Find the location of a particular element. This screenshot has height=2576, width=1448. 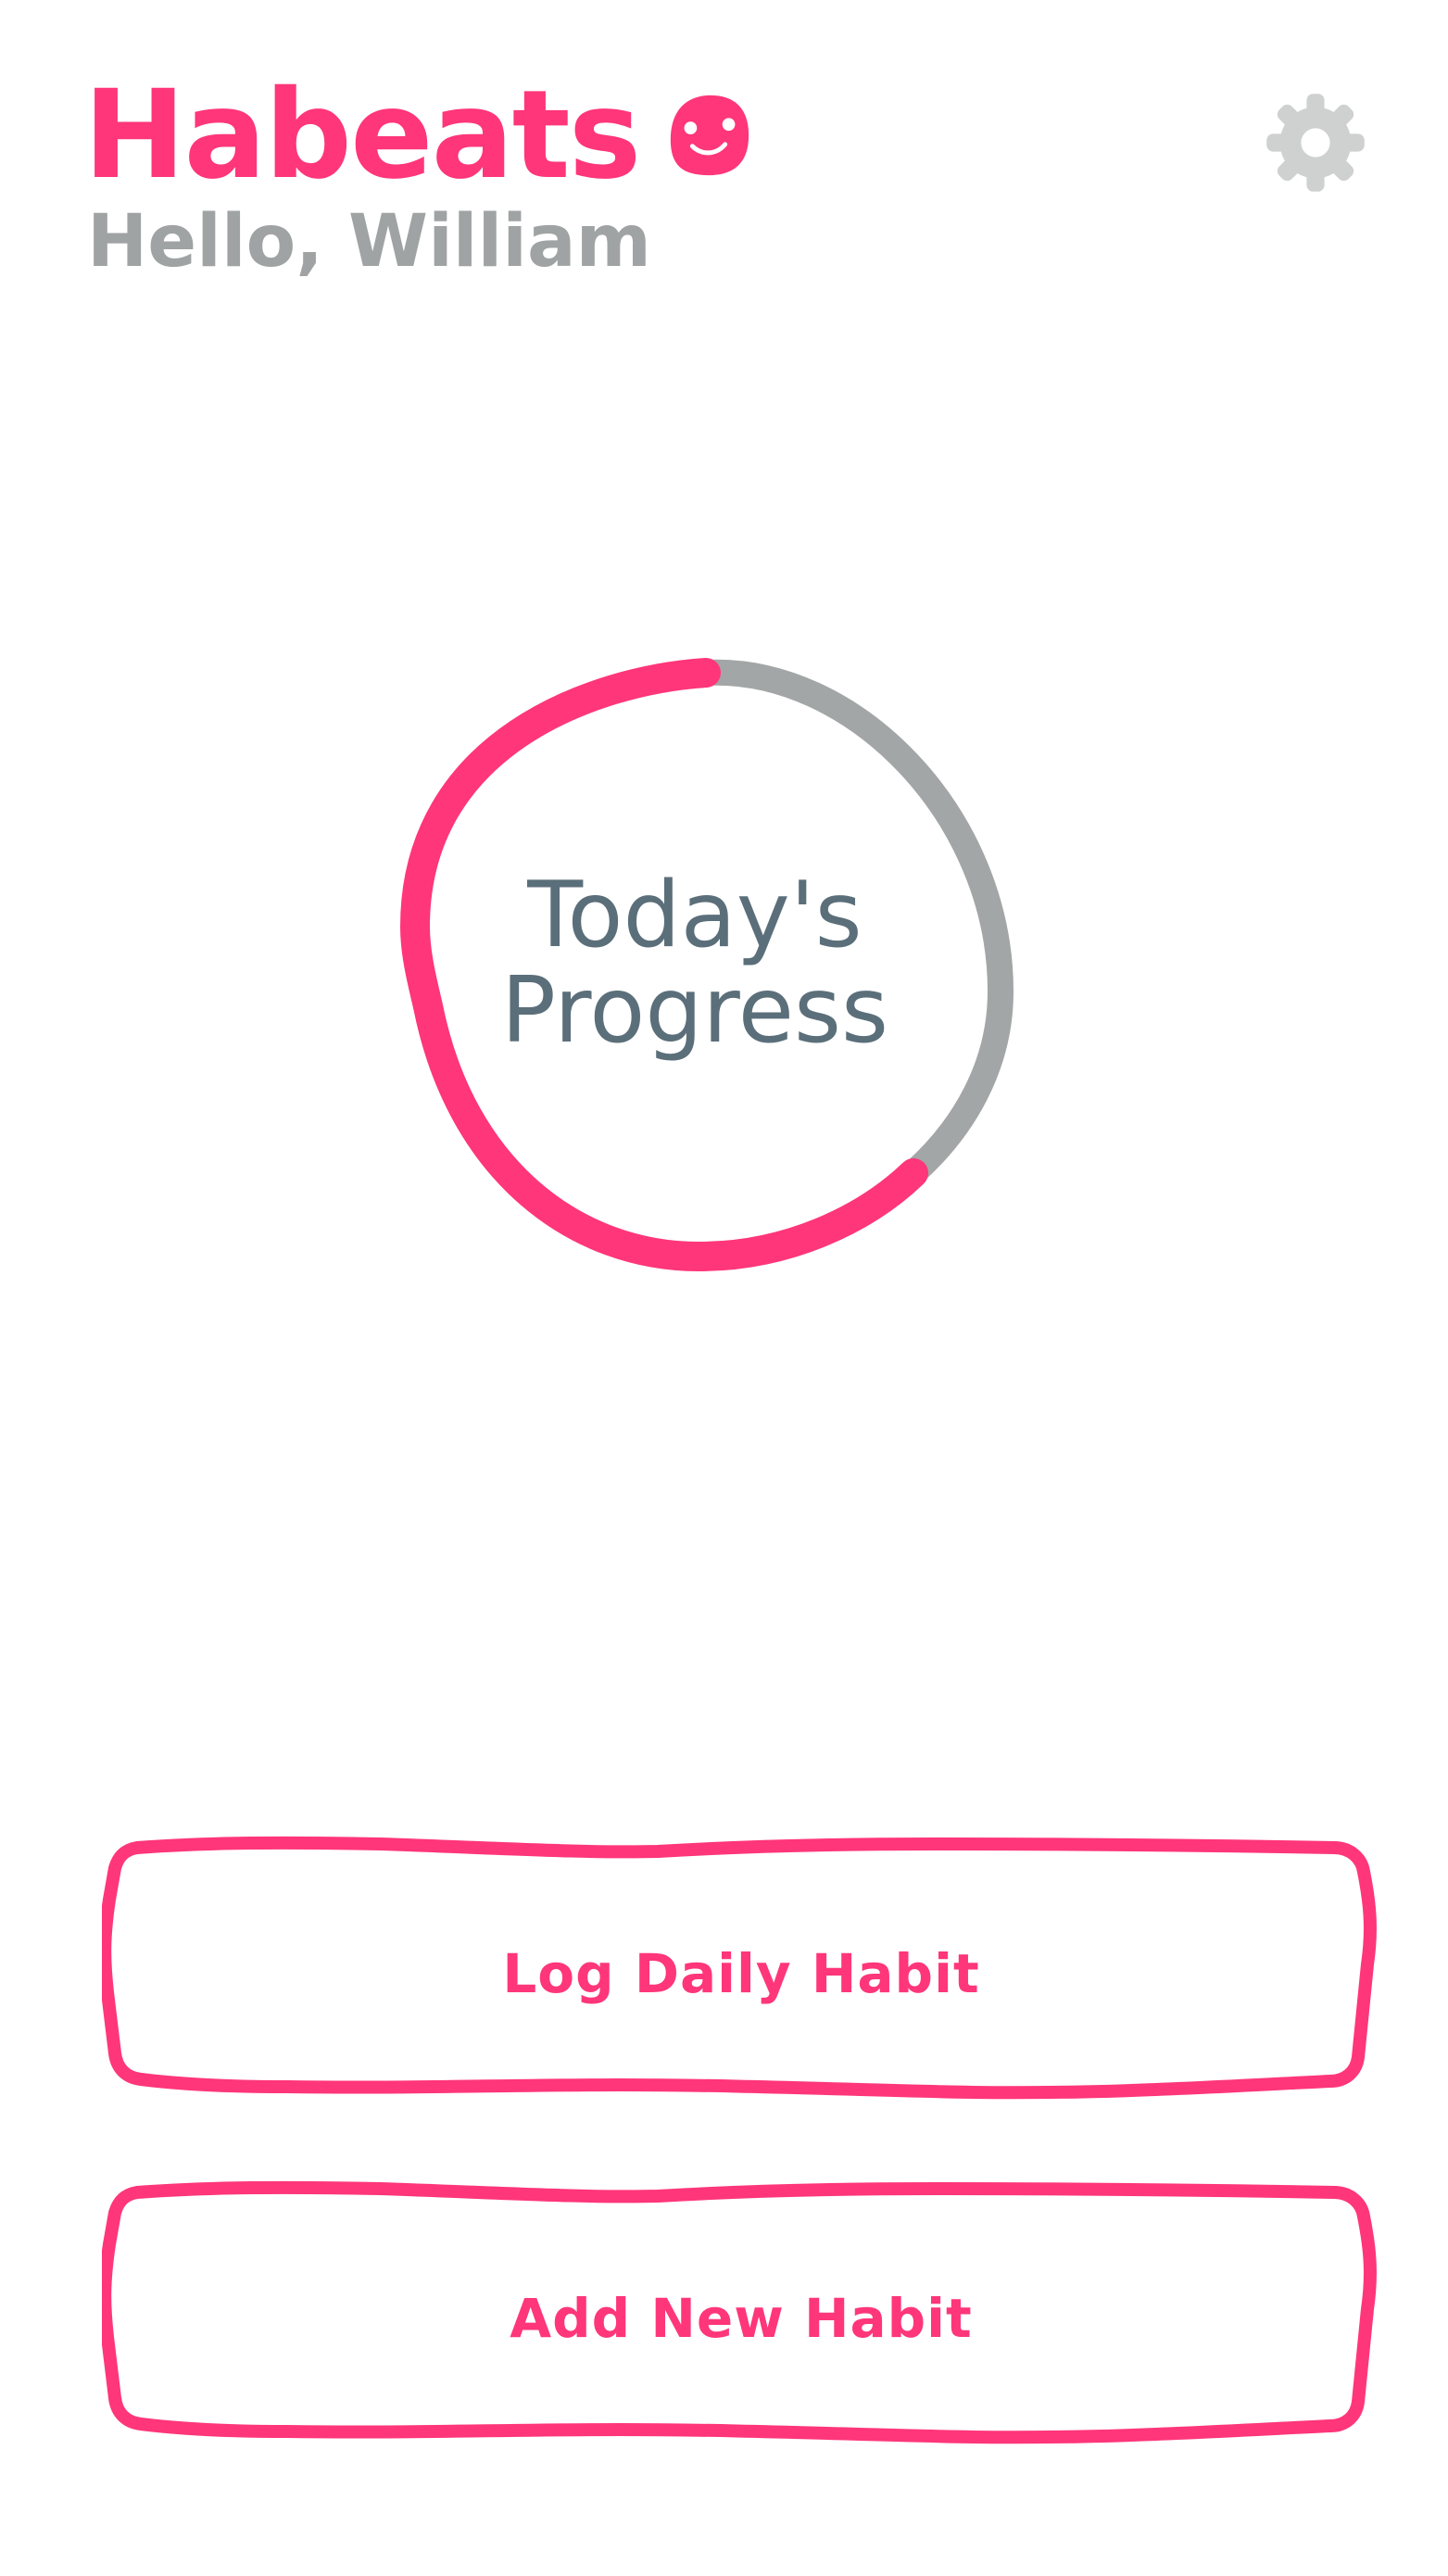

add-new-habit-label: Add New Habit is located at coordinates (741, 2318).